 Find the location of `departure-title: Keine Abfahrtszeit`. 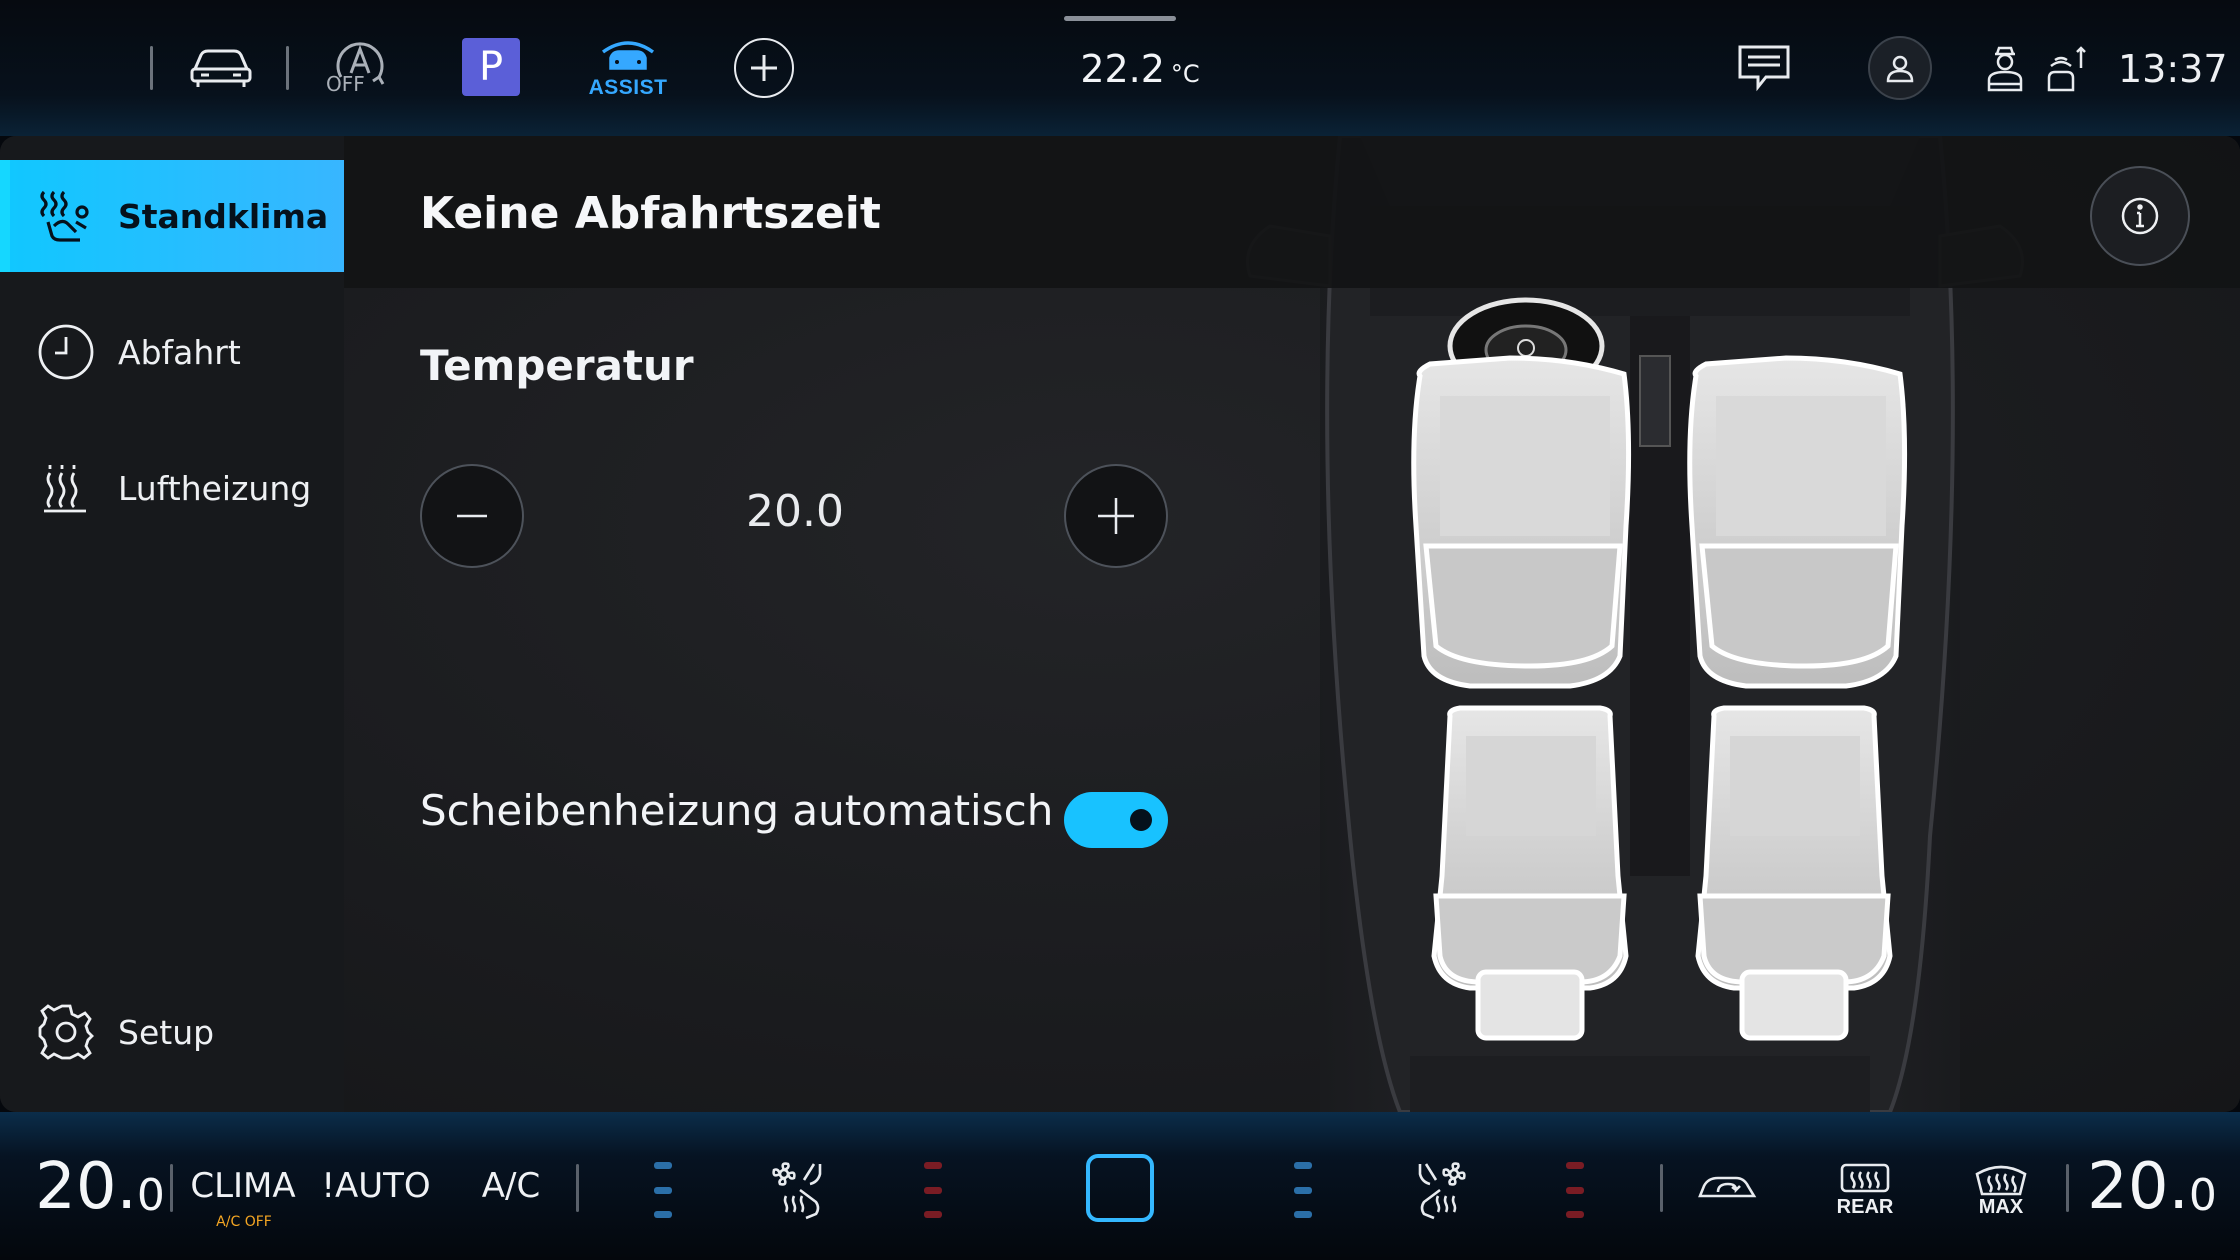

departure-title: Keine Abfahrtszeit is located at coordinates (650, 213).